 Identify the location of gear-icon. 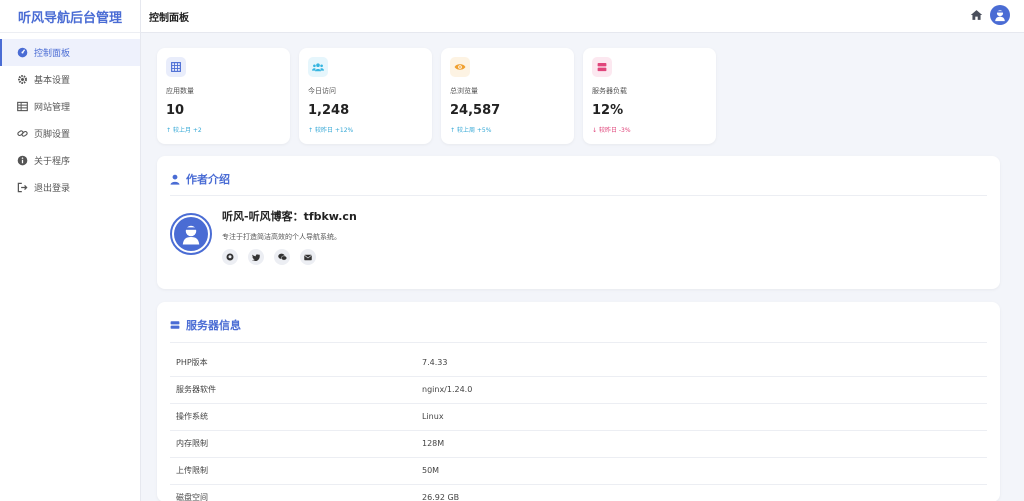
(22, 80).